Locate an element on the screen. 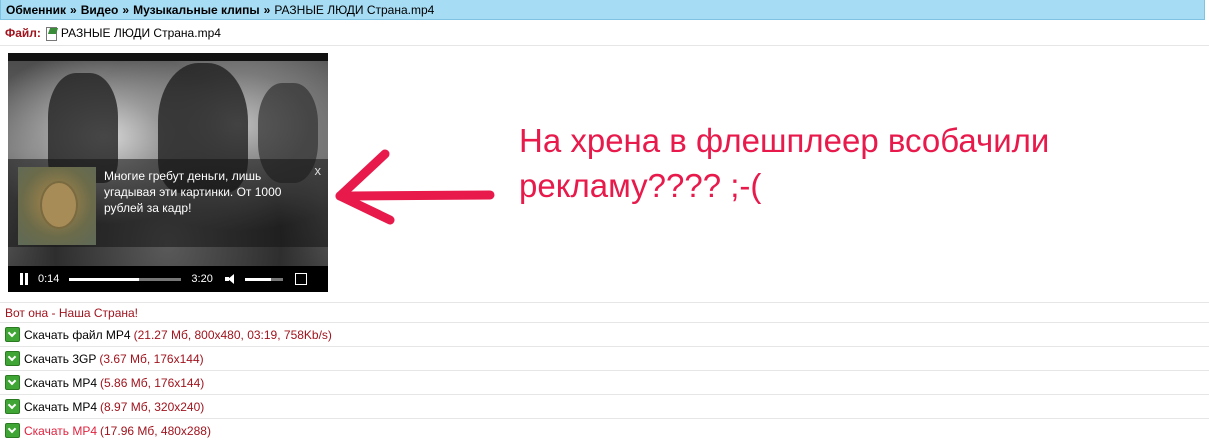 Image resolution: width=1209 pixels, height=448 pixels. close-icon: x is located at coordinates (318, 170).